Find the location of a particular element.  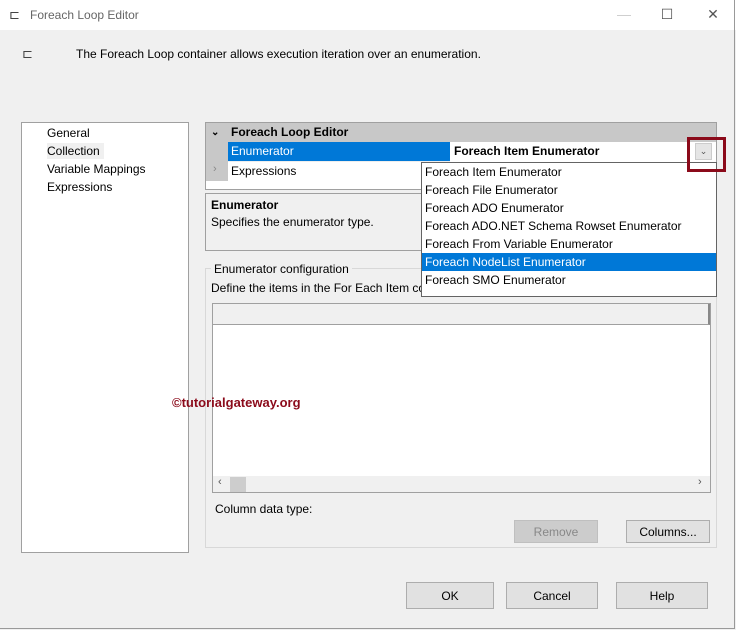

nav-item-collection: Collection is located at coordinates (75, 151).